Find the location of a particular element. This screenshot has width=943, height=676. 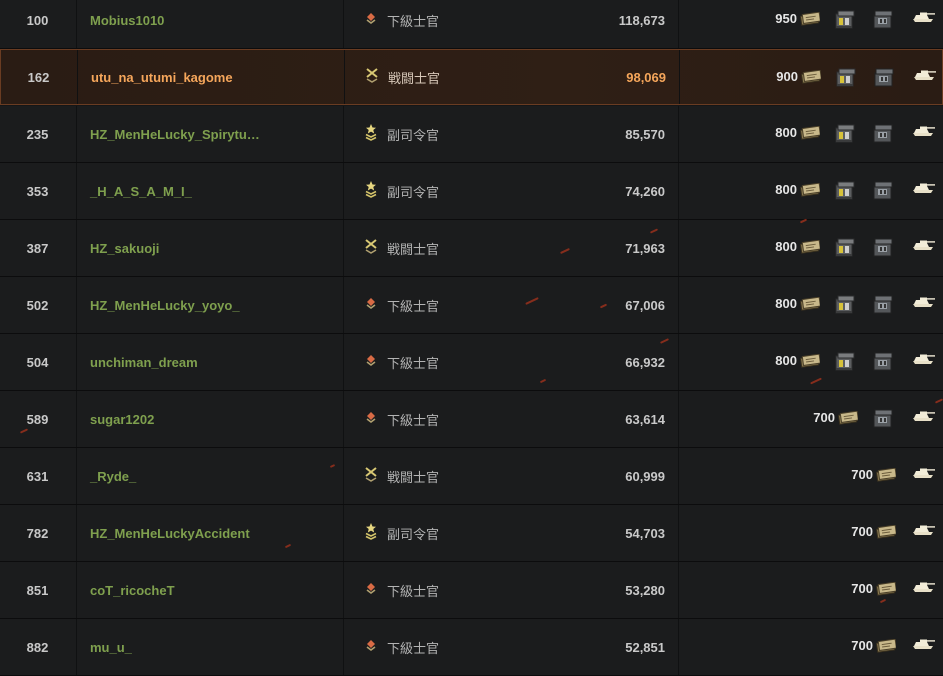

player-title: 戦闘士官 is located at coordinates (413, 249).